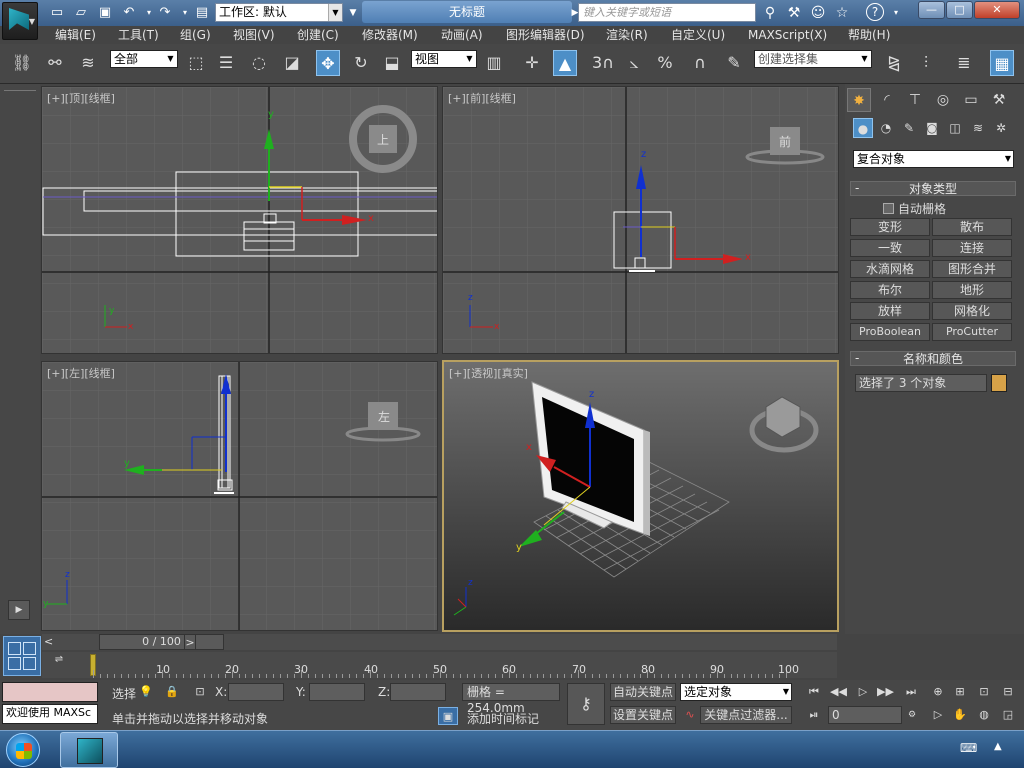 The width and height of the screenshot is (1024, 768). Describe the element at coordinates (964, 63) in the screenshot. I see `layer-manager-icon: ≣` at that location.